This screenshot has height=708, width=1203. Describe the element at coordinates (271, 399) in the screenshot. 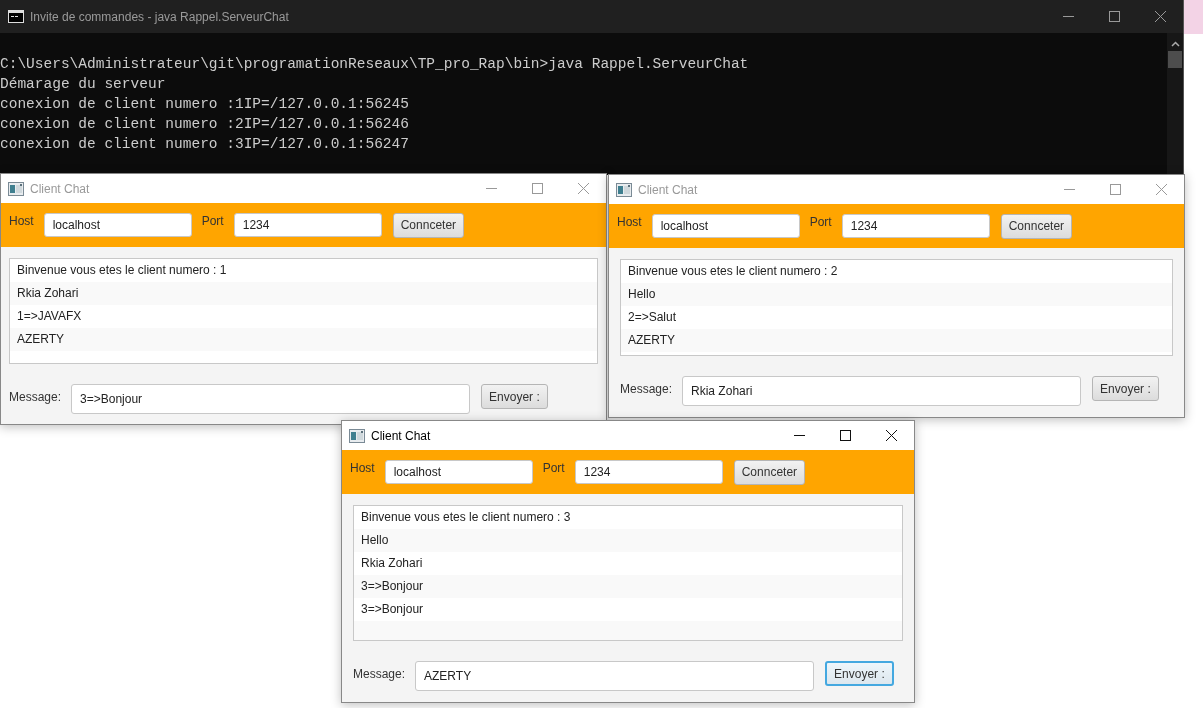

I see `message-field: 3=>Bonjour` at that location.